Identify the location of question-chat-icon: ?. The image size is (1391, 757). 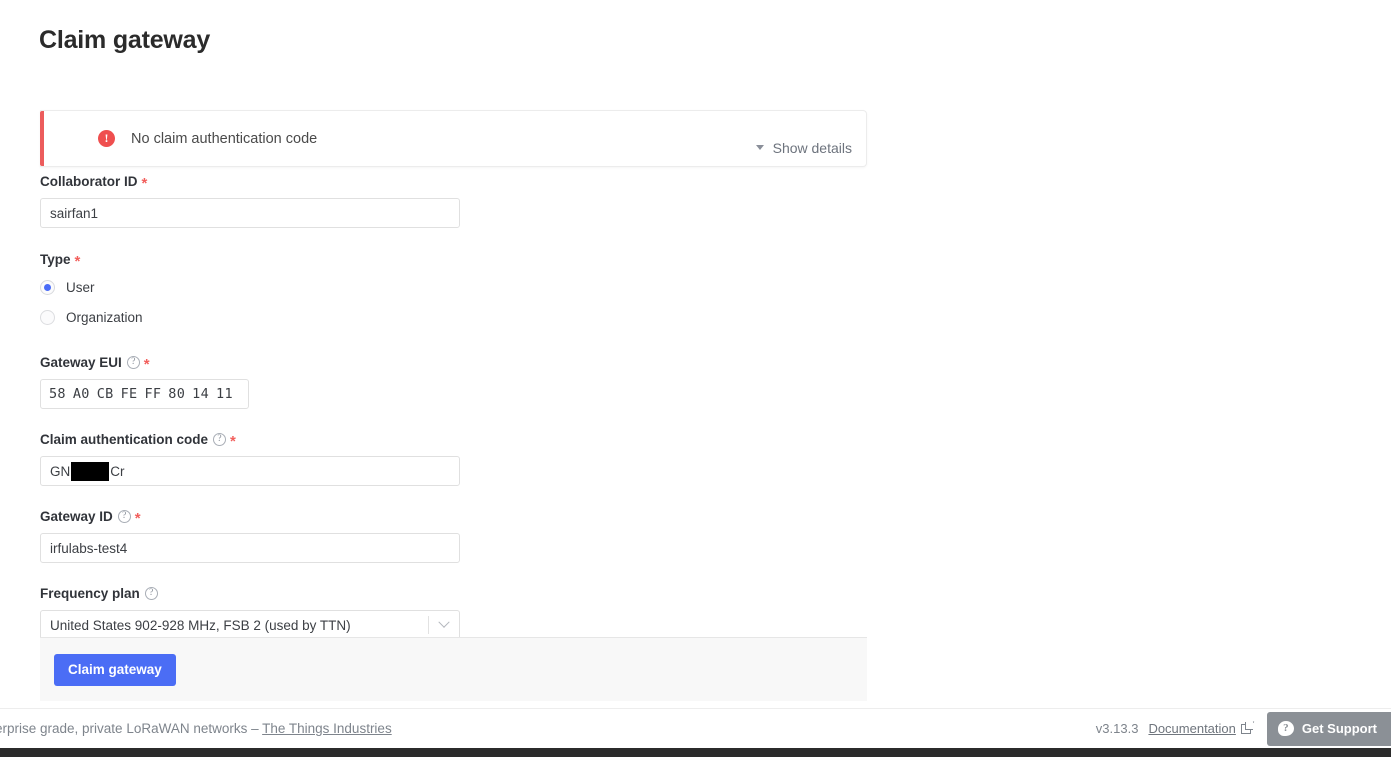
(1285, 728).